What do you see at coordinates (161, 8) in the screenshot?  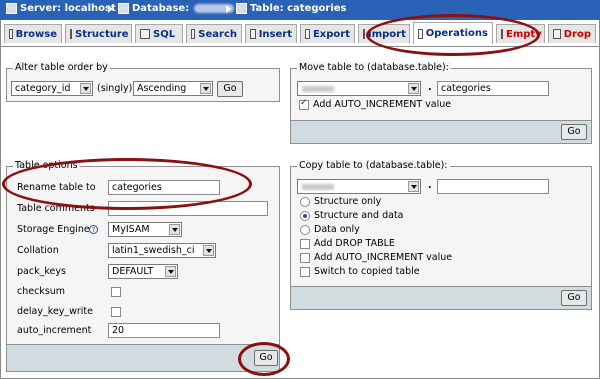 I see `breadcrumb-database-label: Database:` at bounding box center [161, 8].